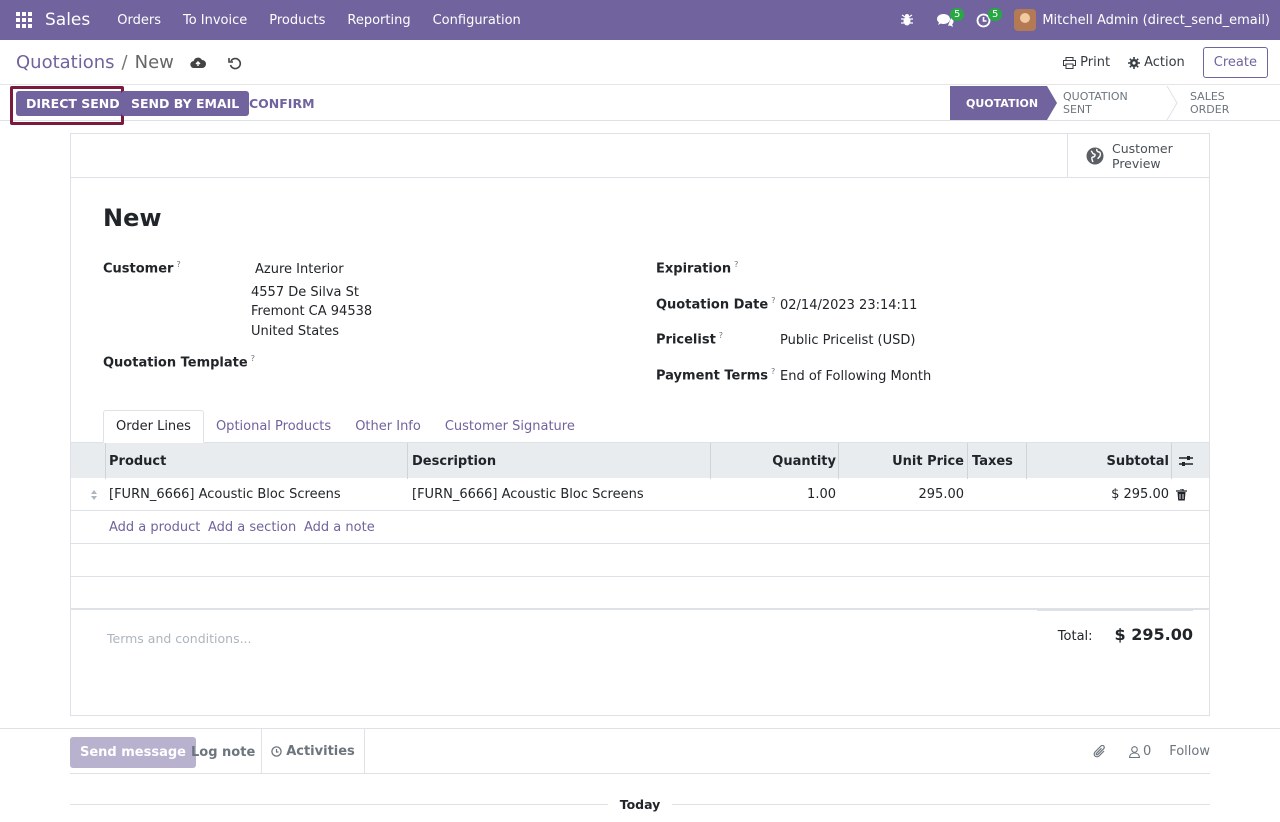 This screenshot has height=822, width=1280. Describe the element at coordinates (299, 269) in the screenshot. I see `customer-name-field: Azure Interior` at that location.